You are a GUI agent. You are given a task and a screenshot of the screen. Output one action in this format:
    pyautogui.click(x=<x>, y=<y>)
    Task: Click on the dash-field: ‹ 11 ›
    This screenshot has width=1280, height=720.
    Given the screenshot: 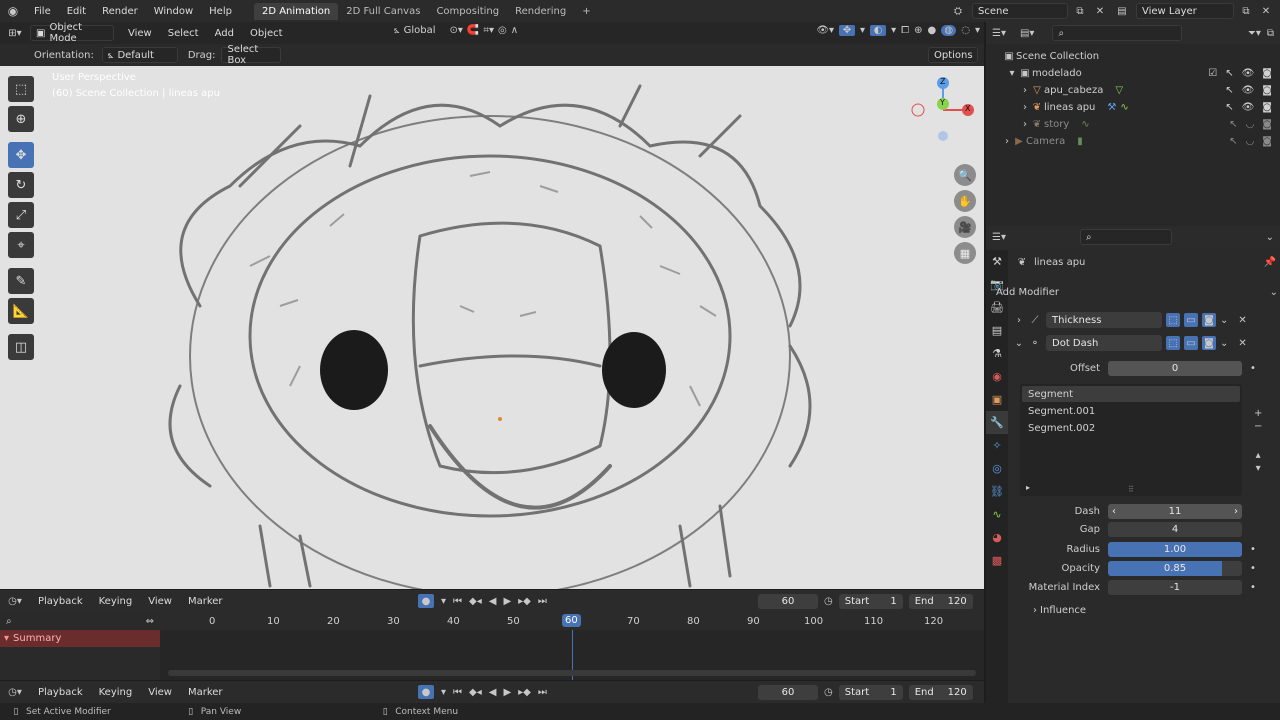 What is the action you would take?
    pyautogui.click(x=1175, y=511)
    